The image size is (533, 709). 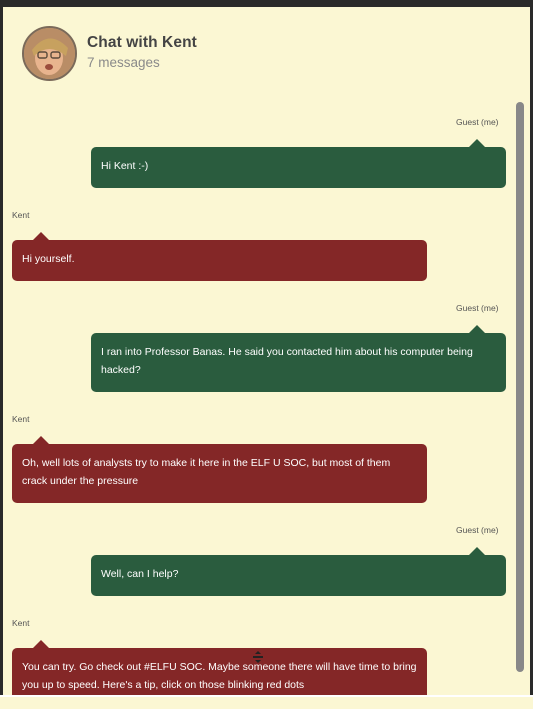 What do you see at coordinates (123, 62) in the screenshot?
I see `message-count: 7 messages` at bounding box center [123, 62].